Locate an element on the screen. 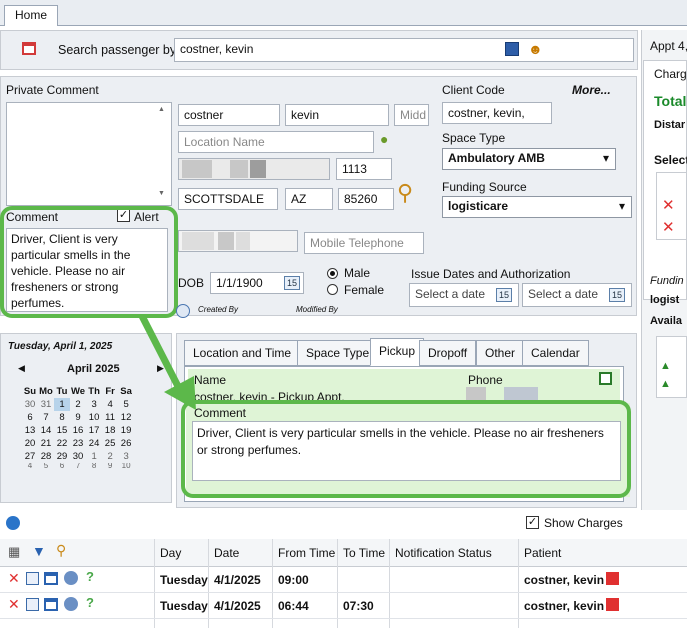  col-day: Day is located at coordinates (170, 553).